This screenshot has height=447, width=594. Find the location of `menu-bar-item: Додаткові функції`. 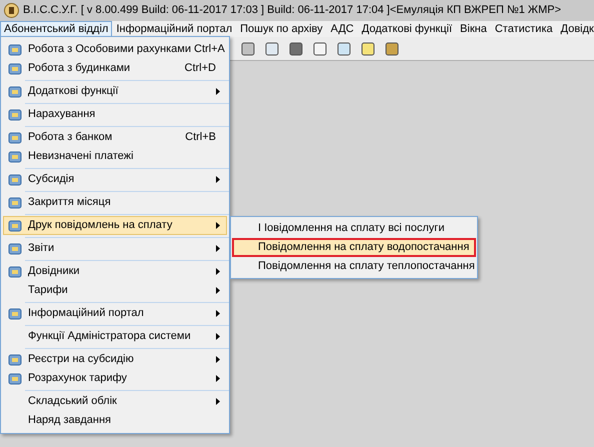

menu-bar-item: Додаткові функції is located at coordinates (407, 29).